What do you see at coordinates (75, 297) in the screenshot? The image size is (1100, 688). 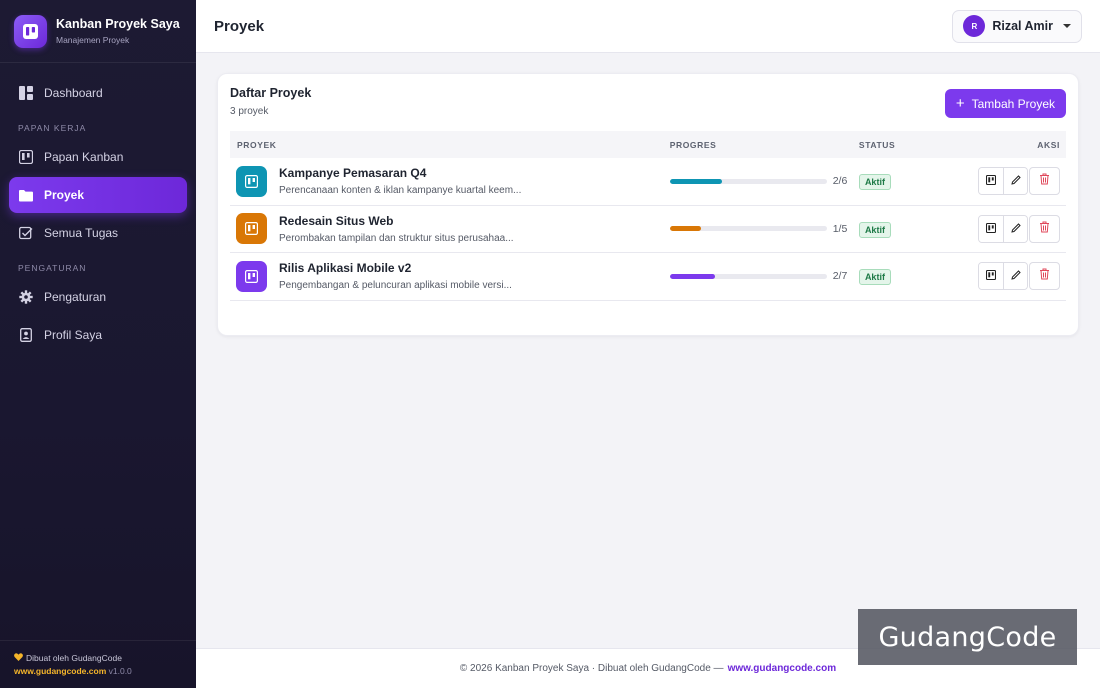 I see `sidebar-item-label: Pengaturan` at bounding box center [75, 297].